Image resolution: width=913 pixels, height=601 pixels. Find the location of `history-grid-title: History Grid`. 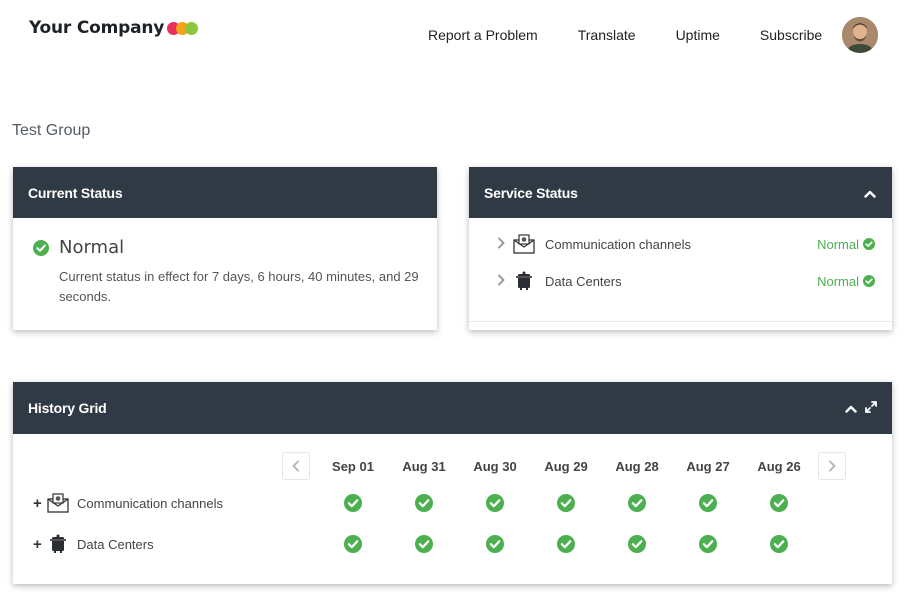

history-grid-title: History Grid is located at coordinates (67, 408).